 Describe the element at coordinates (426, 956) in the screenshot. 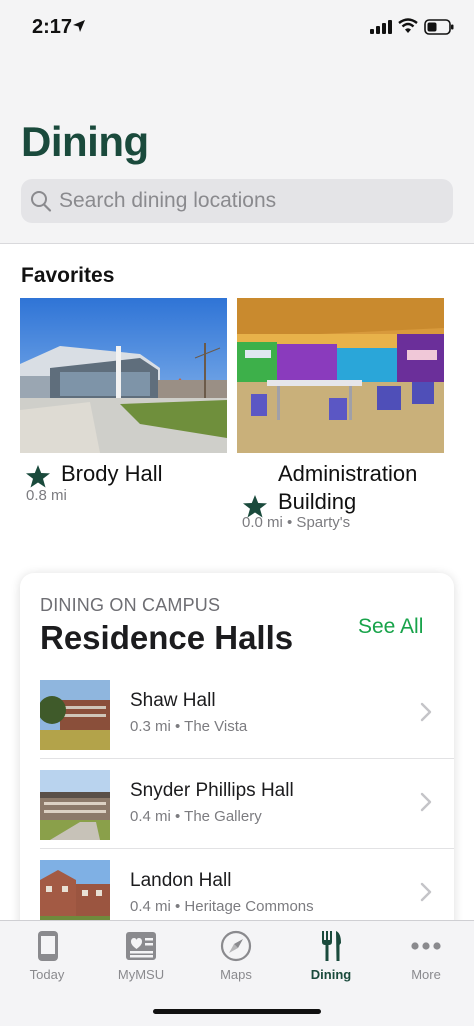

I see `tab-more: More` at that location.